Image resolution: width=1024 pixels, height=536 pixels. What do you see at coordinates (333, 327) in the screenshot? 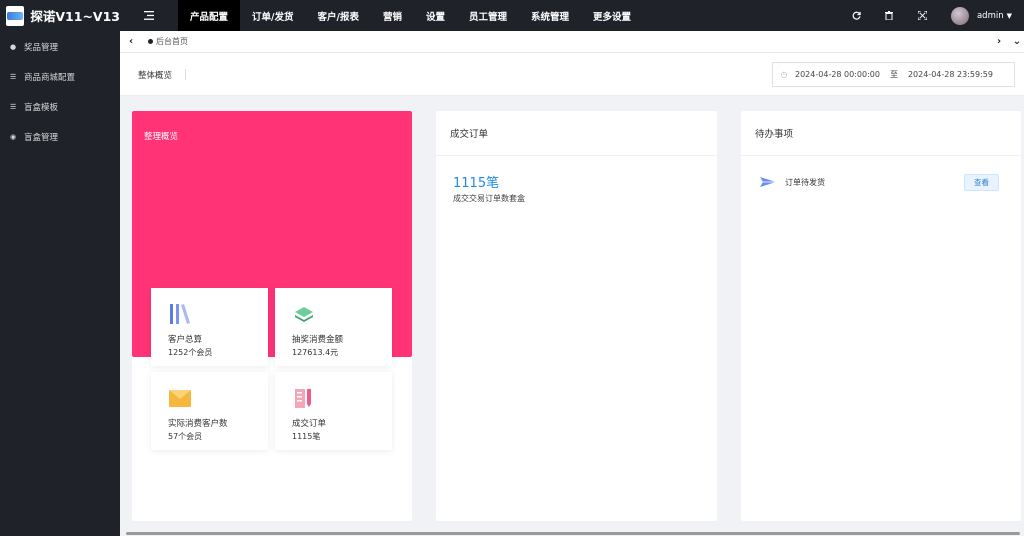
I see `stat-lottery-amount: 抽奖消费金额 127613.4元` at bounding box center [333, 327].